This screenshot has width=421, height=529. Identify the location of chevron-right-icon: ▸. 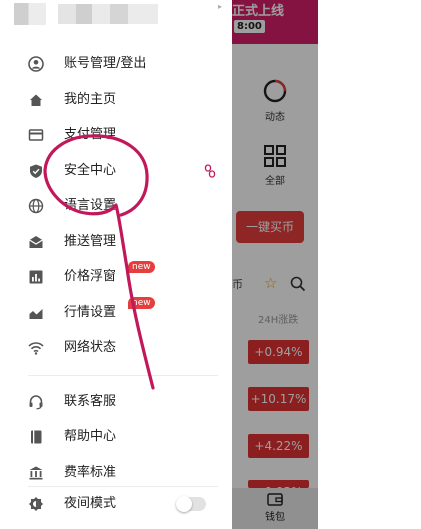
(220, 6).